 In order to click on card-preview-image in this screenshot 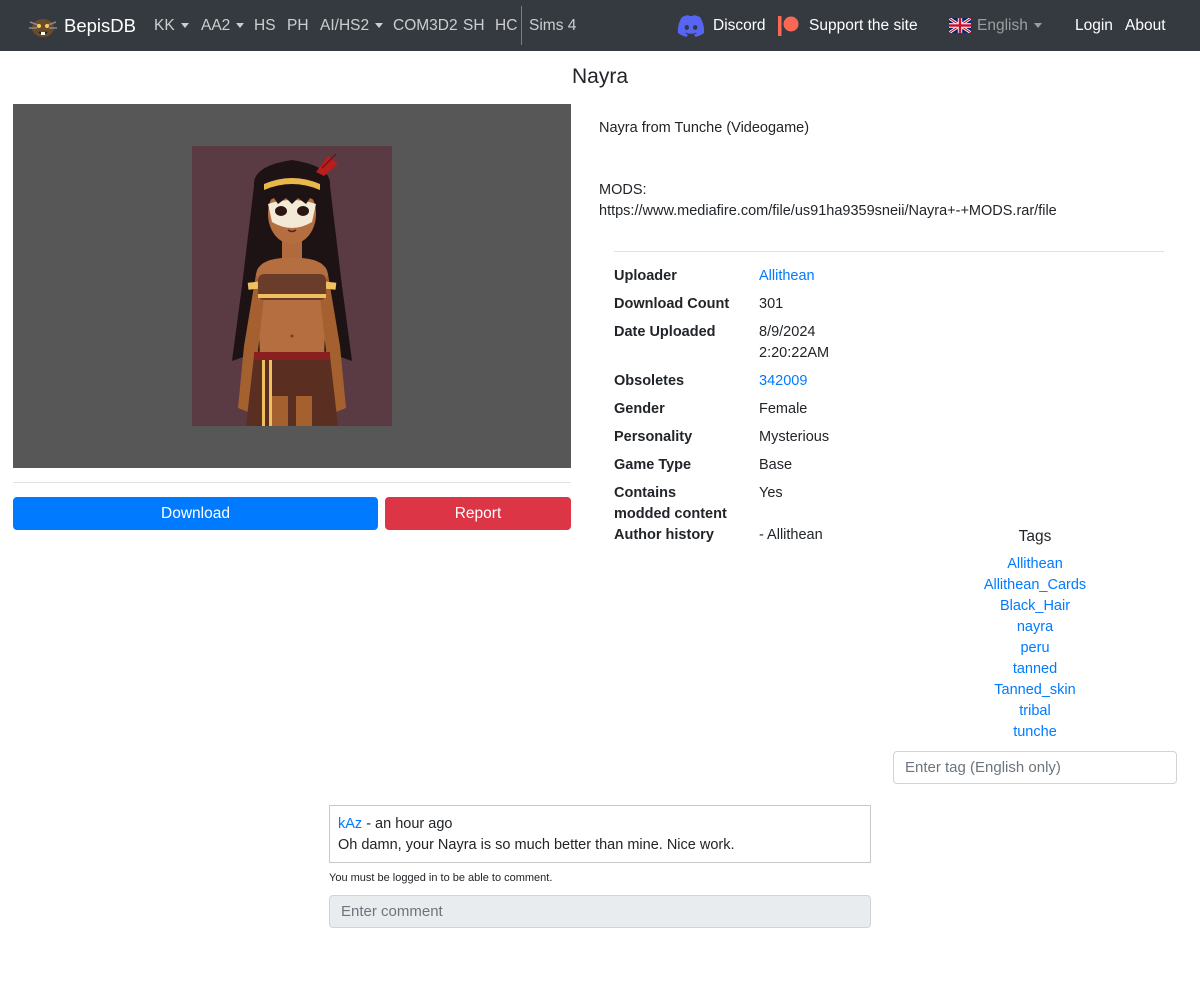, I will do `click(292, 286)`.